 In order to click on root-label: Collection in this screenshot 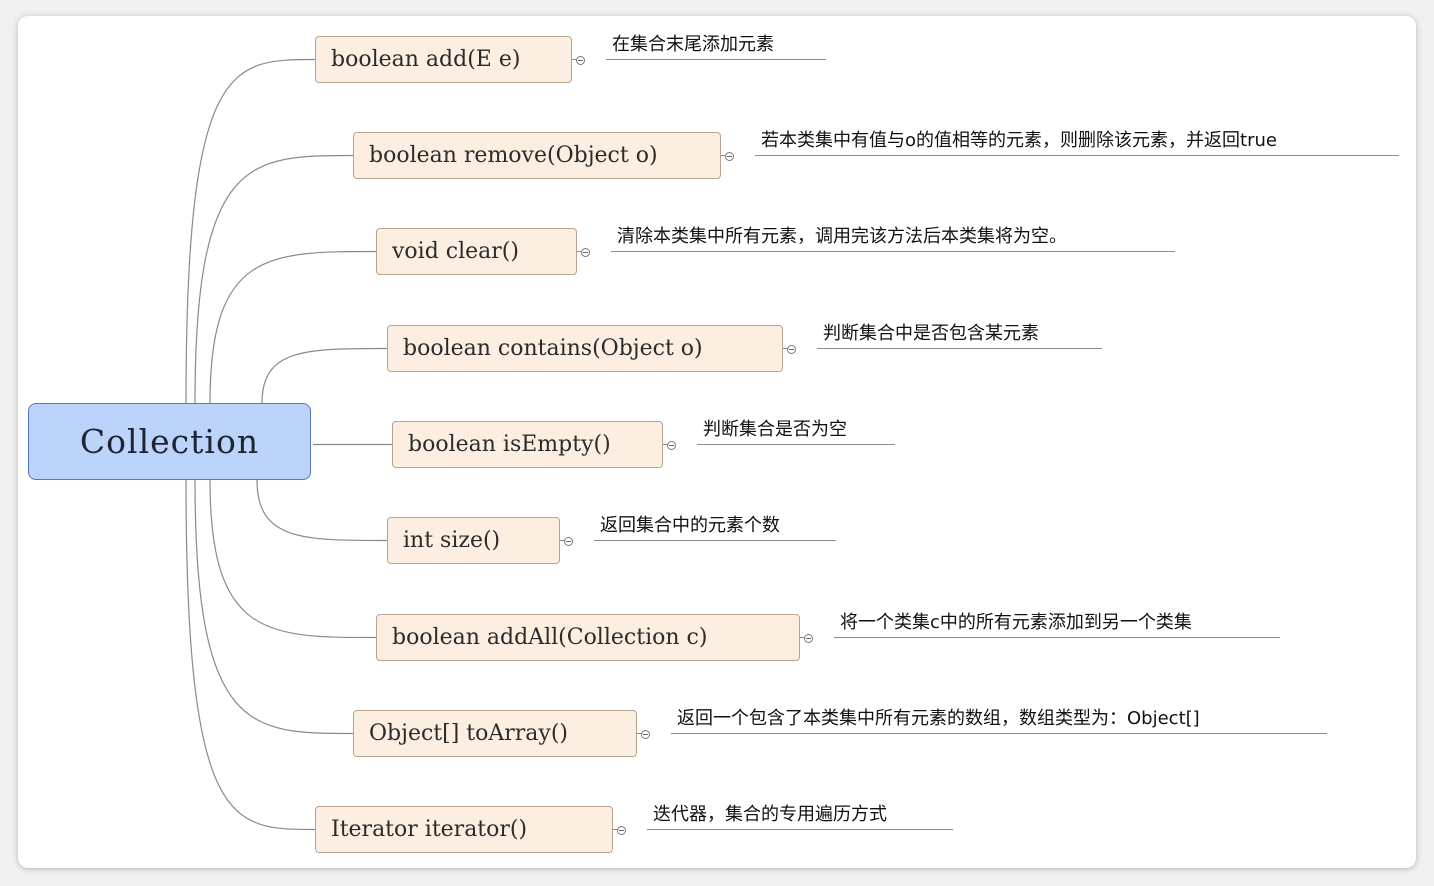, I will do `click(169, 441)`.